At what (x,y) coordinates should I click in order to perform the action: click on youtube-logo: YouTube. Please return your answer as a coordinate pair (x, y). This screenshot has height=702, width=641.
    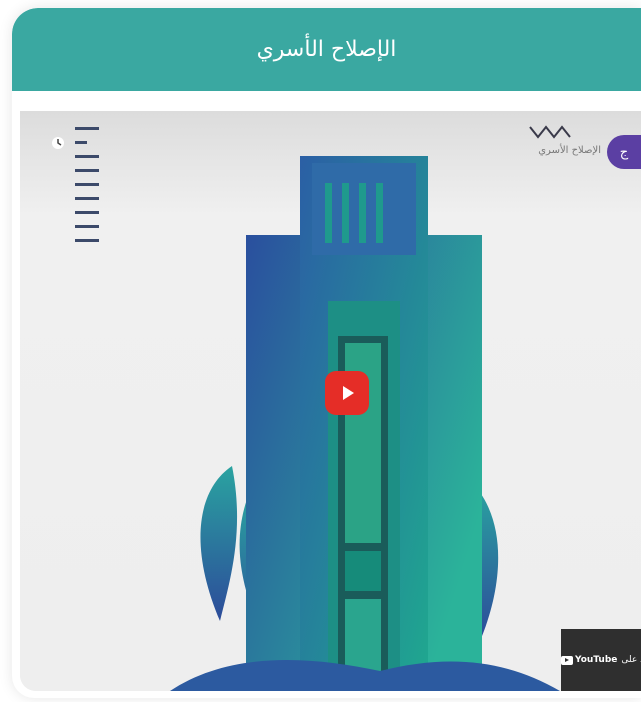
    Looking at the image, I should click on (589, 660).